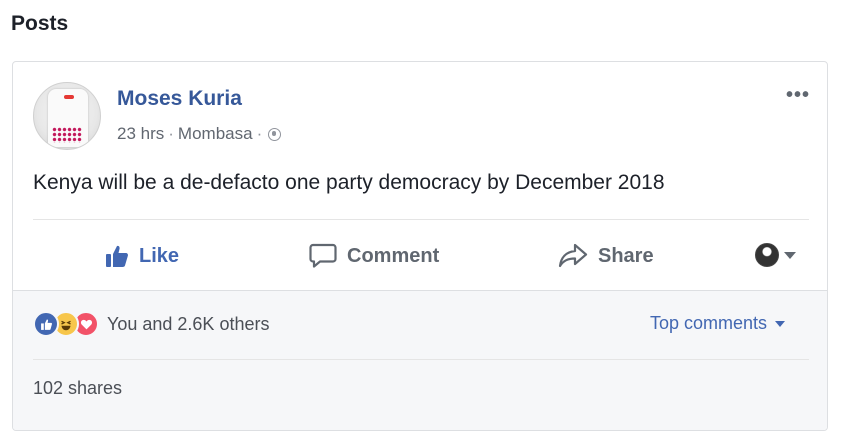 The width and height of the screenshot is (850, 431). Describe the element at coordinates (188, 323) in the screenshot. I see `reaction-count-text: You and 2.6K others` at that location.